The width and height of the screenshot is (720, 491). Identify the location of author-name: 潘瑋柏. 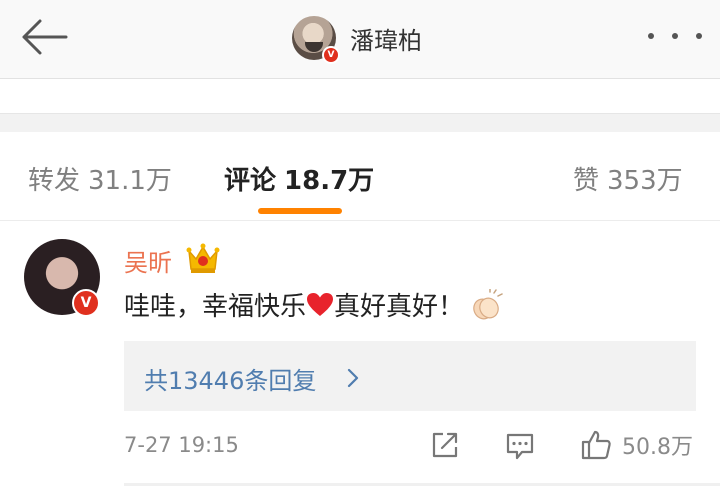
(386, 38).